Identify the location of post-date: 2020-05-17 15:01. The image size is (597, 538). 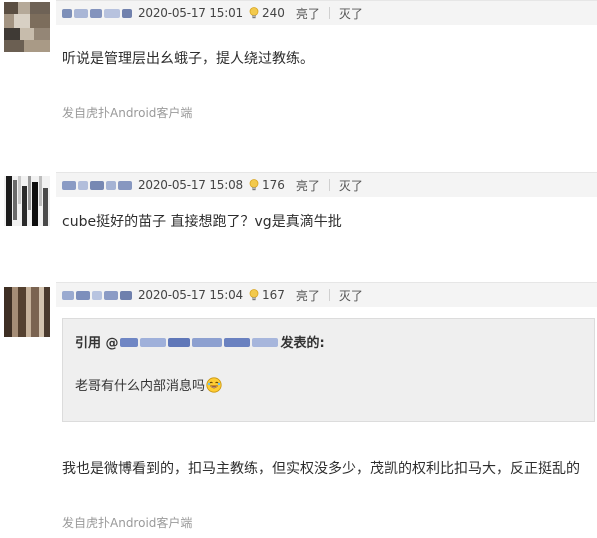
(190, 13).